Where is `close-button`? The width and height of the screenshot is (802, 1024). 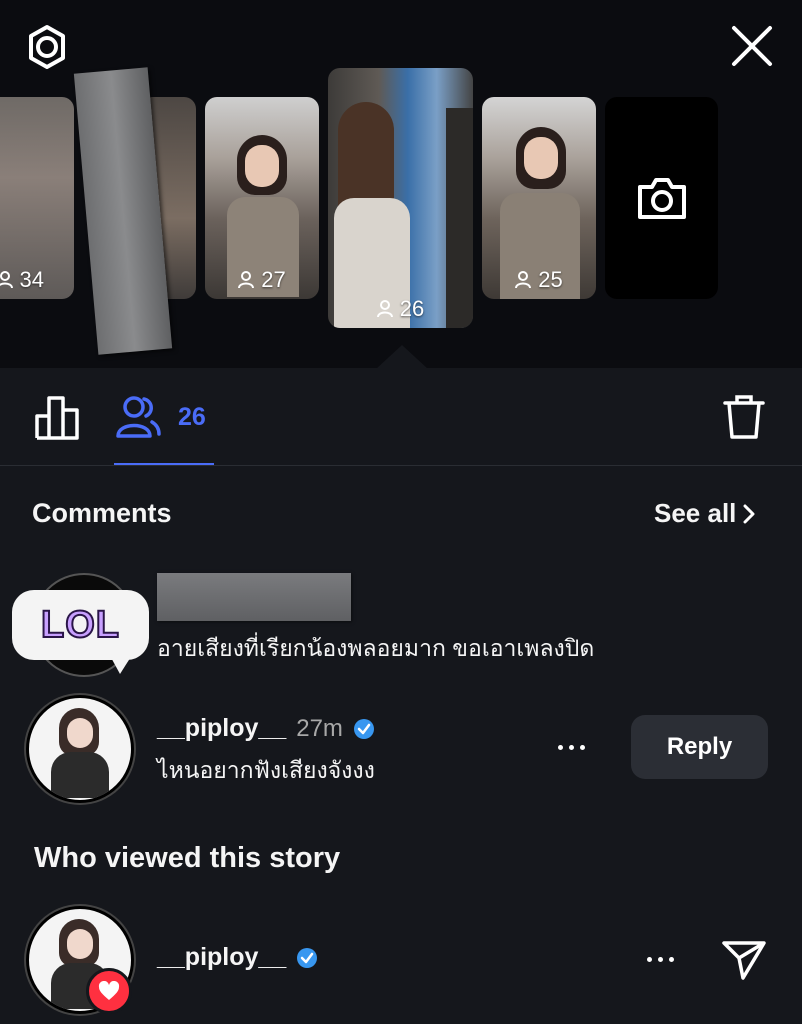 close-button is located at coordinates (752, 46).